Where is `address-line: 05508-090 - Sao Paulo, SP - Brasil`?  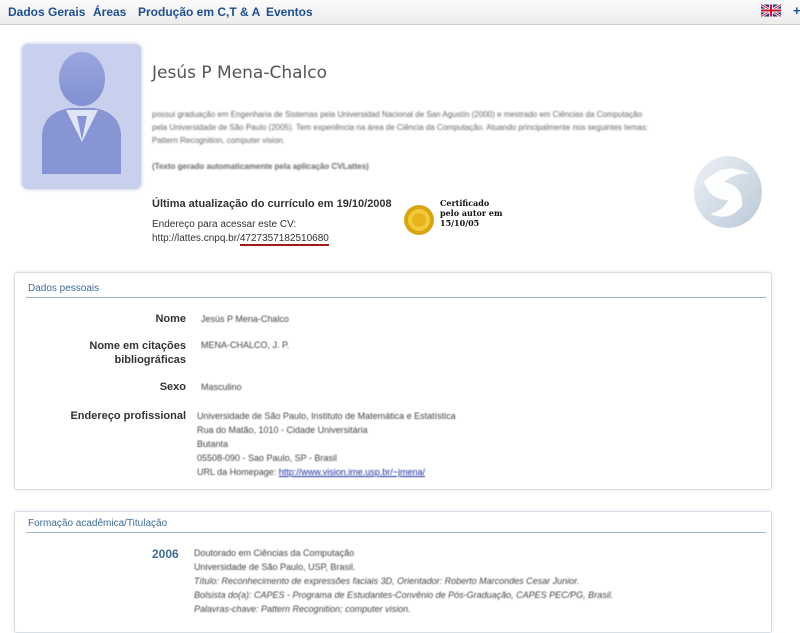 address-line: 05508-090 - Sao Paulo, SP - Brasil is located at coordinates (267, 458).